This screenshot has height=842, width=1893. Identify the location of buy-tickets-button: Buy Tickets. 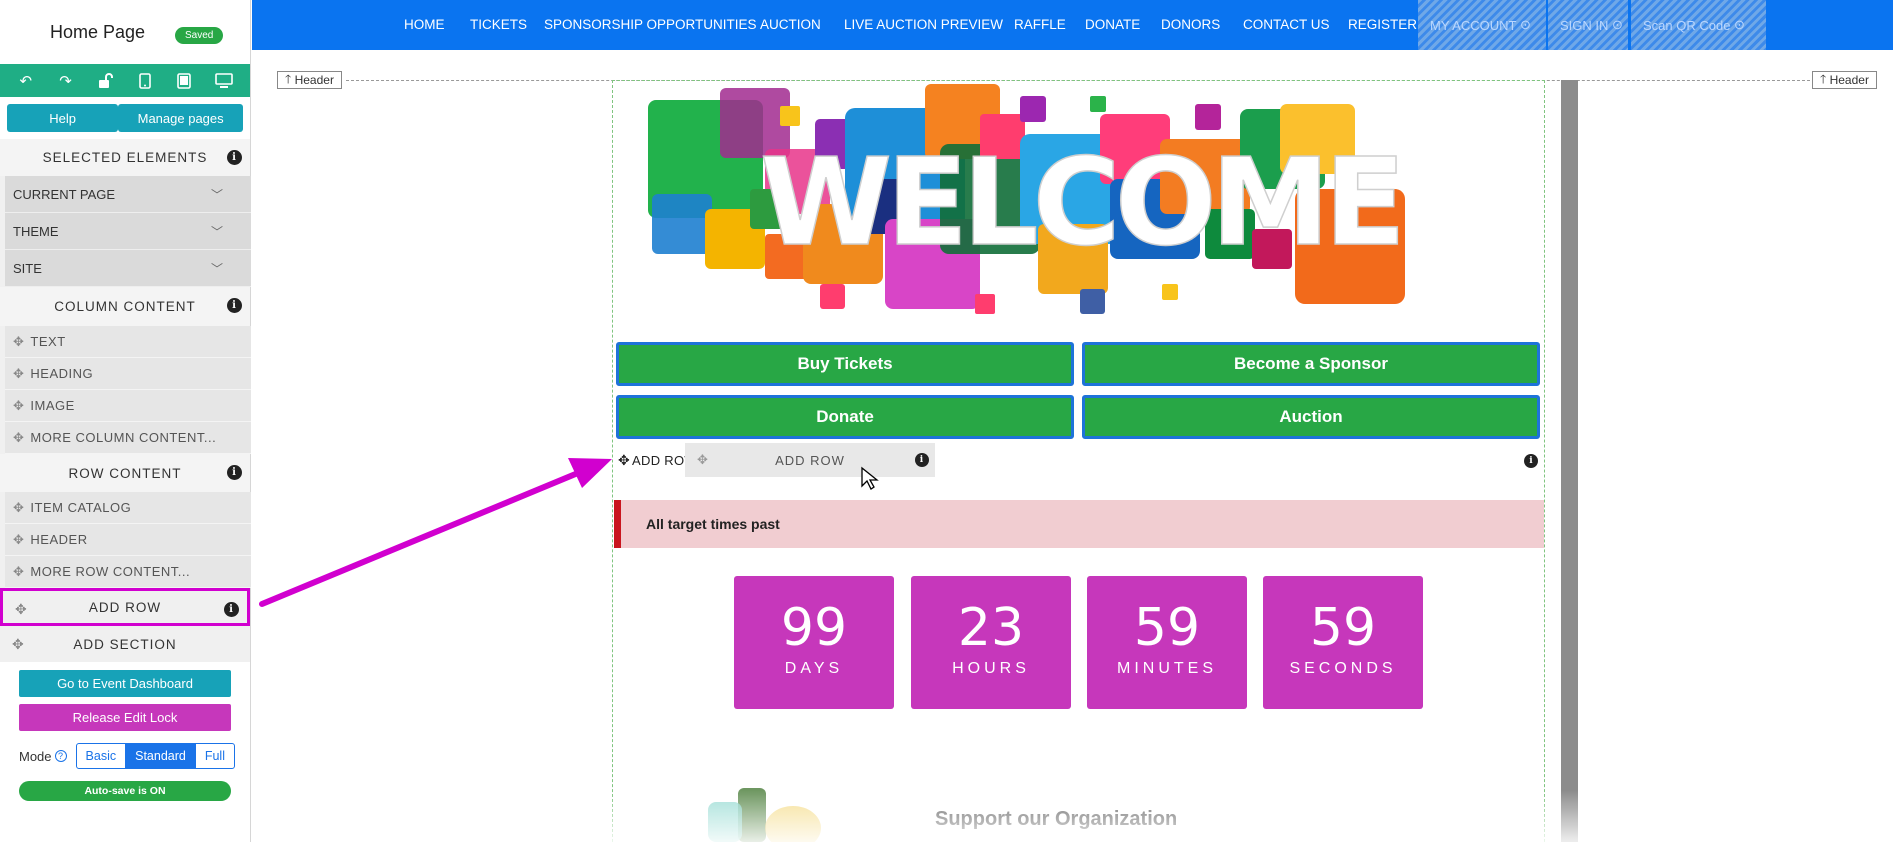
(845, 364).